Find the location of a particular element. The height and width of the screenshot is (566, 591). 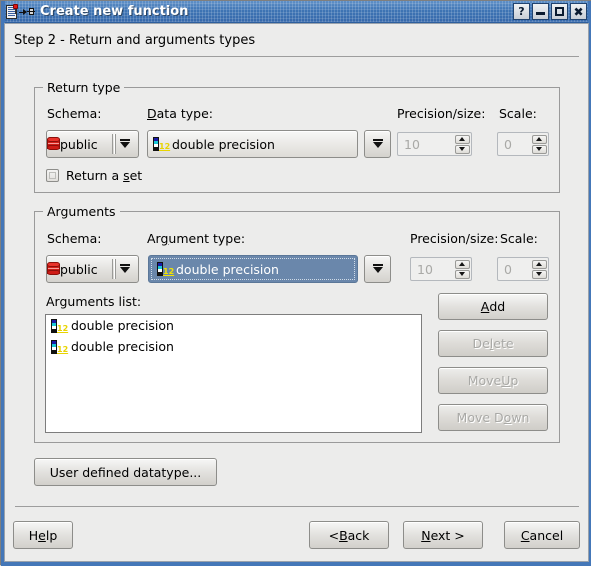

argument-type-dropdown-button is located at coordinates (377, 269).